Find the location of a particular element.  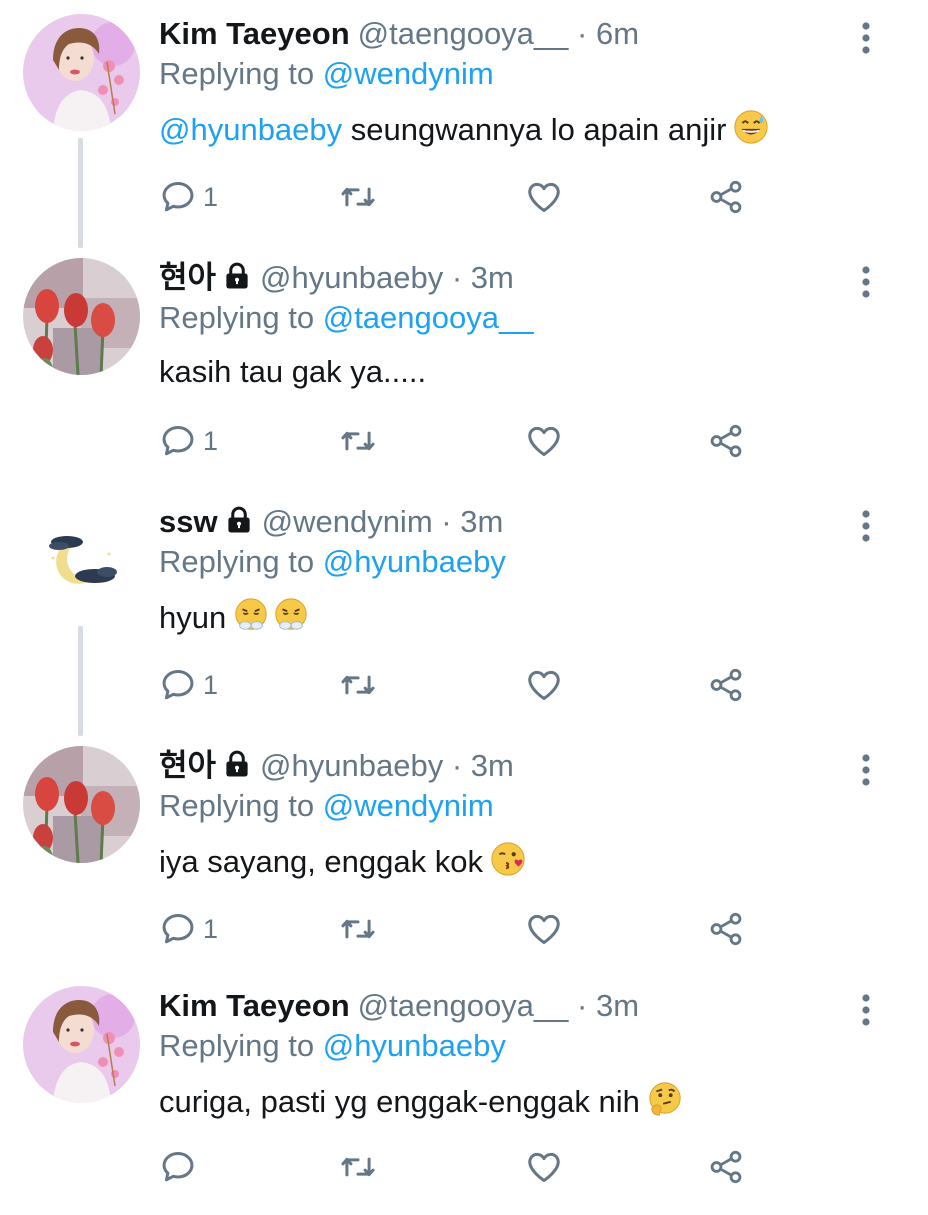

replying-to-mention: @taengooya__ is located at coordinates (428, 317).